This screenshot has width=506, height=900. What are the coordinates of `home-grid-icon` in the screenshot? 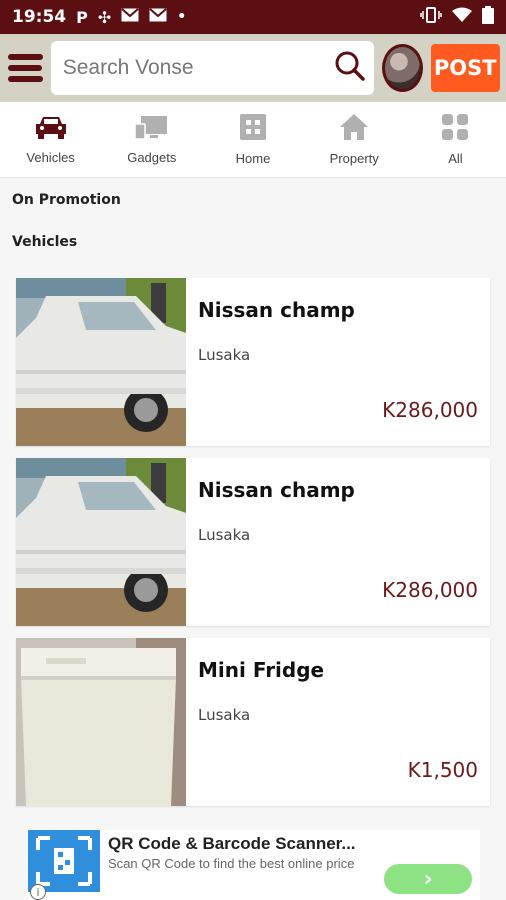 It's located at (253, 129).